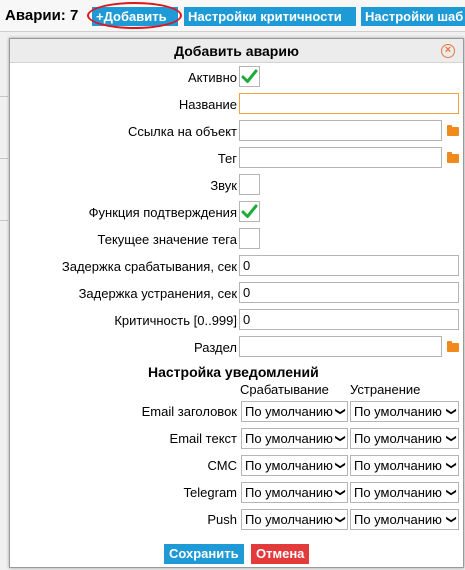 The image size is (465, 570). What do you see at coordinates (203, 438) in the screenshot?
I see `email-text-label: Email текст` at bounding box center [203, 438].